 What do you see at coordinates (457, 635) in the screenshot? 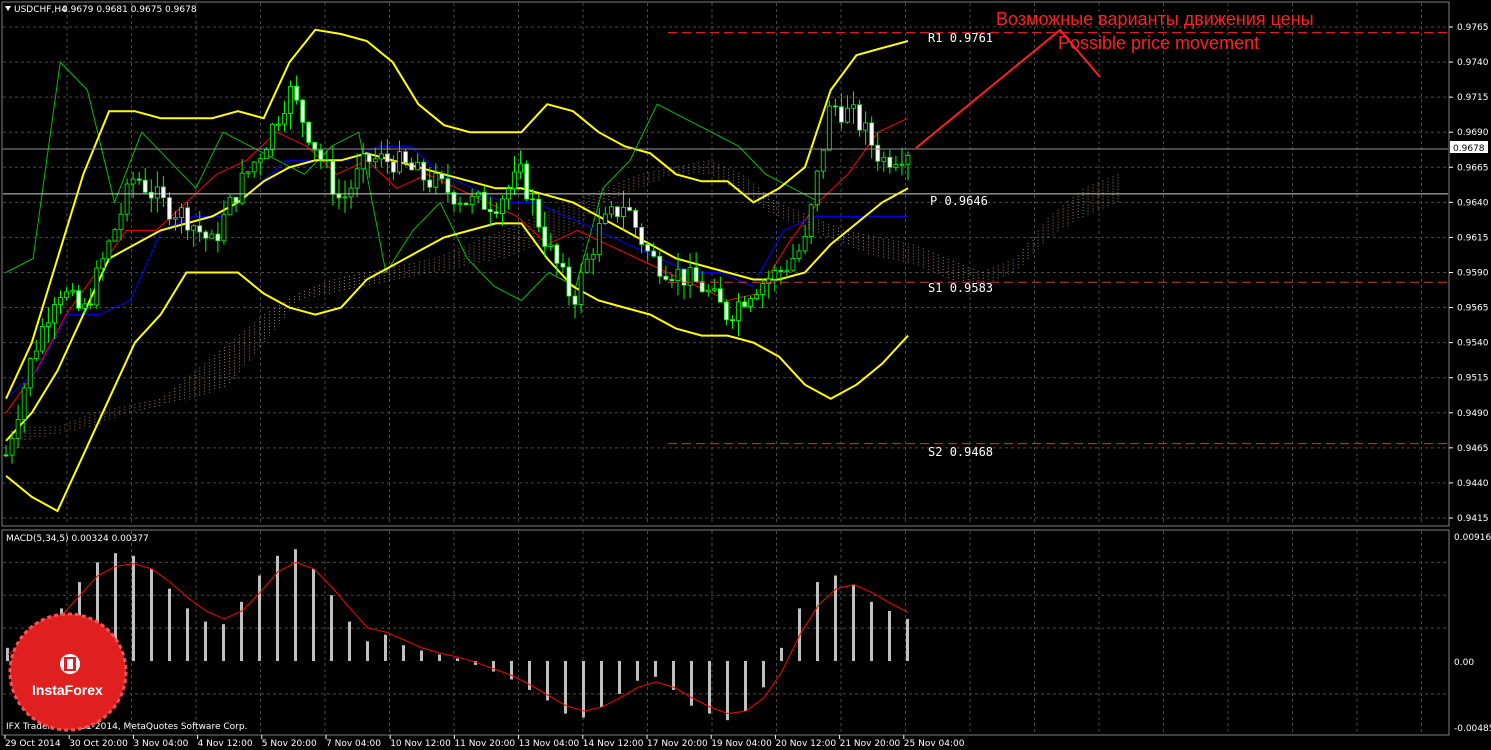
I see `macd-histogram` at bounding box center [457, 635].